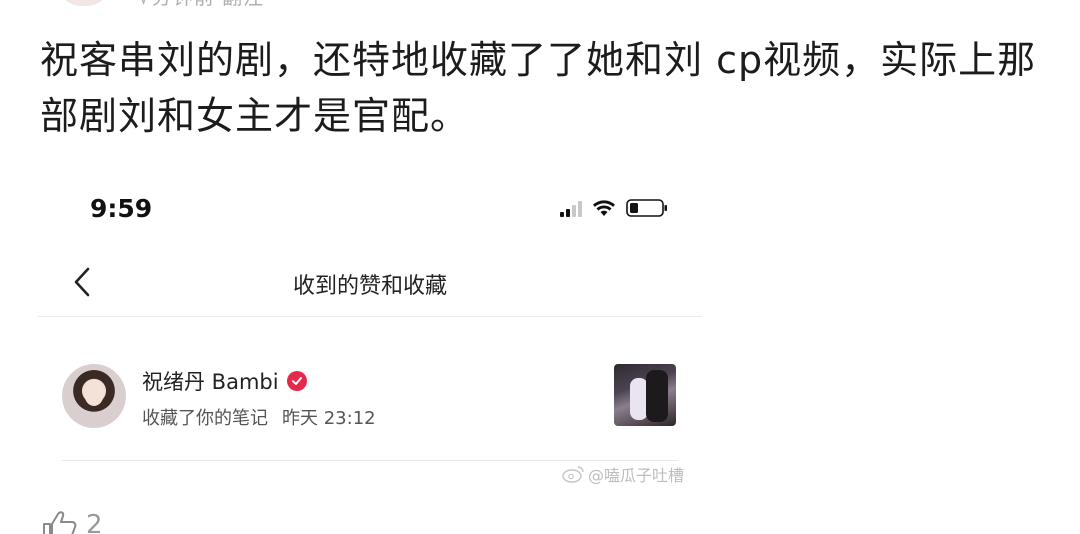 The image size is (1080, 534). I want to click on verified-badge-icon, so click(296, 381).